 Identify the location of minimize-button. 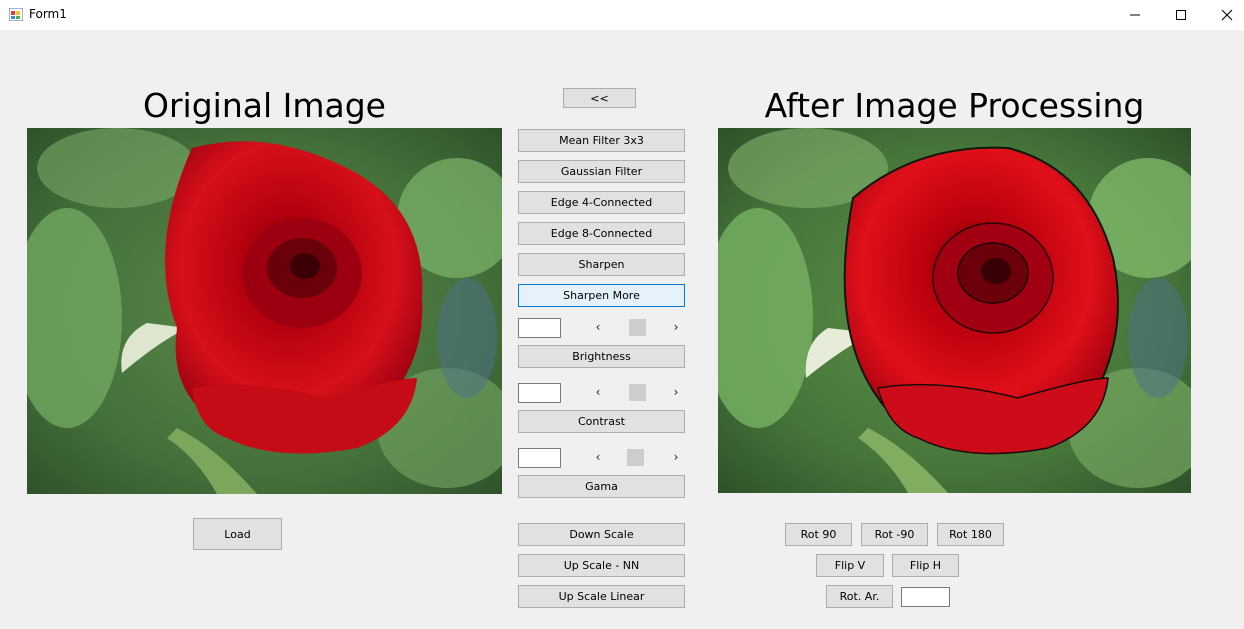
(1135, 15).